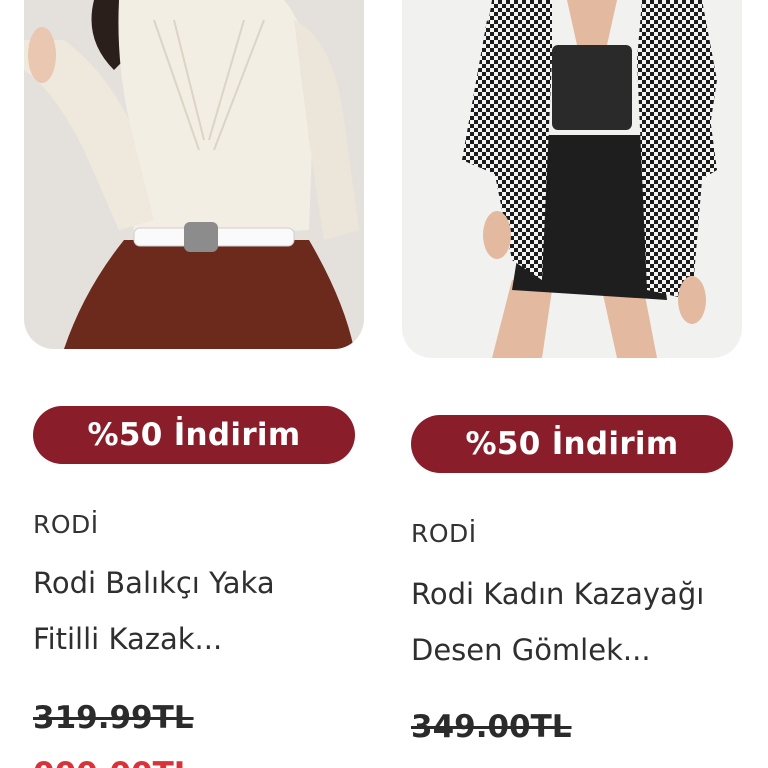  What do you see at coordinates (154, 583) in the screenshot?
I see `product-name-line: Rodi Balıkçı Yaka` at bounding box center [154, 583].